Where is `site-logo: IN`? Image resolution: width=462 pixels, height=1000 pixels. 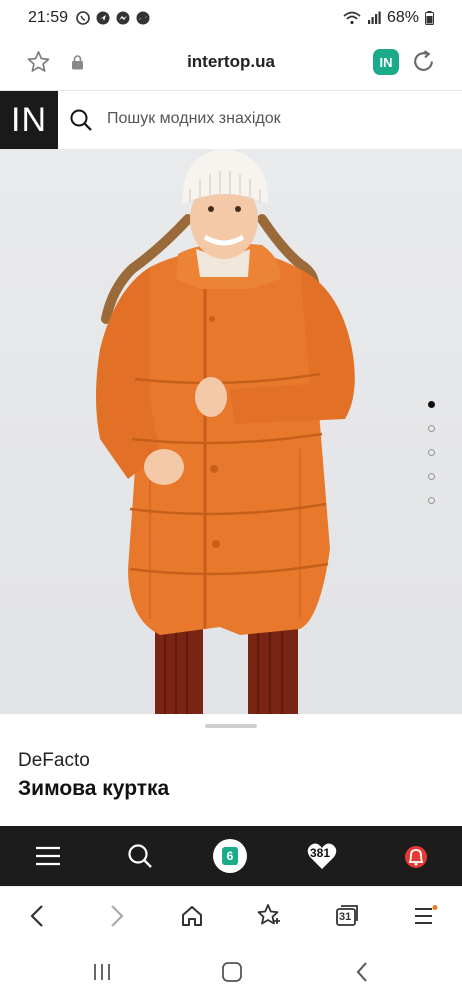 site-logo: IN is located at coordinates (29, 120).